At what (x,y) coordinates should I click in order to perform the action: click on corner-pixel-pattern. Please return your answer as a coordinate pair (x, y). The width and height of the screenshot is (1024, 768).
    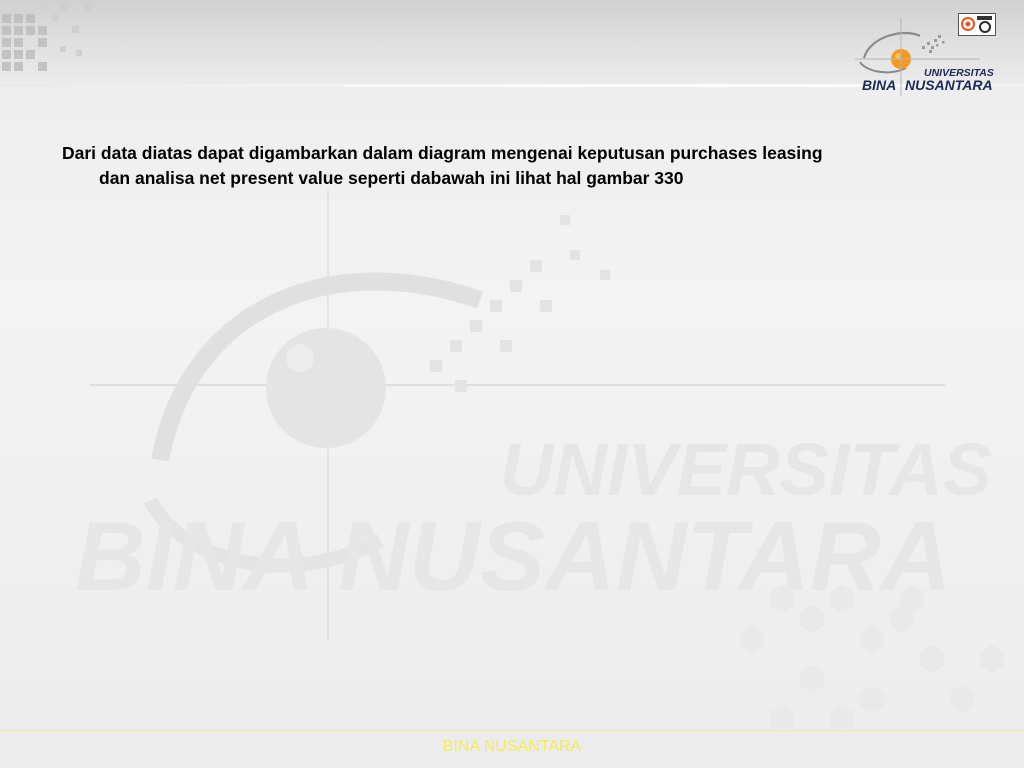
    Looking at the image, I should click on (46, 36).